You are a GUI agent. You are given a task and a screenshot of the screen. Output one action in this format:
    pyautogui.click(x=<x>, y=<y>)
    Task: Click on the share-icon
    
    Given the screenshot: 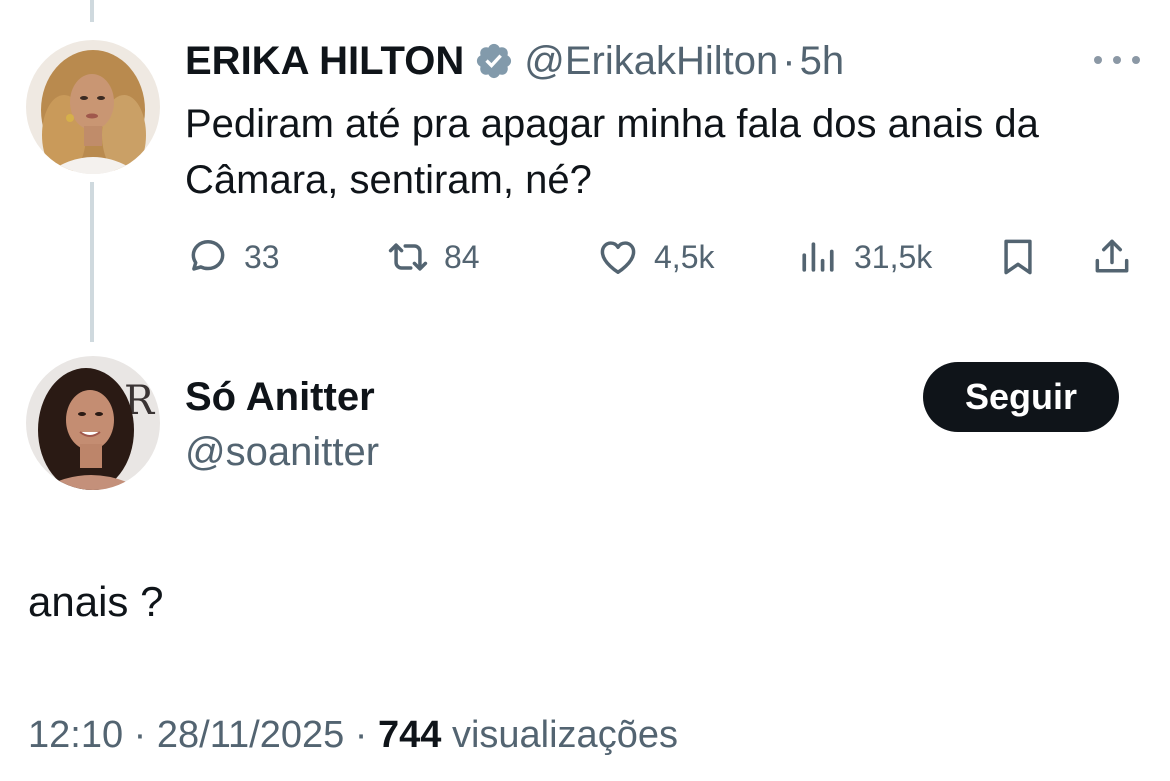 What is the action you would take?
    pyautogui.click(x=1112, y=256)
    